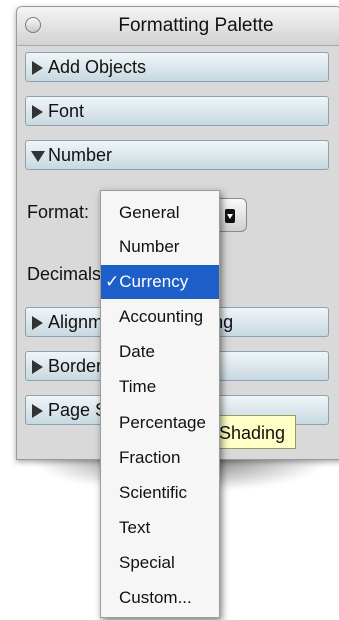  I want to click on menu-item-general: General, so click(160, 213).